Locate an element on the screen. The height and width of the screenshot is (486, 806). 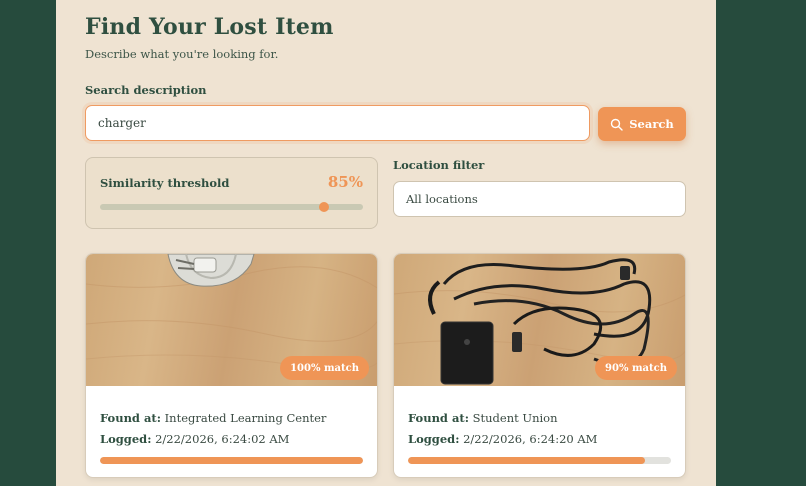
found-at-line: Found at: Student Union is located at coordinates (483, 418).